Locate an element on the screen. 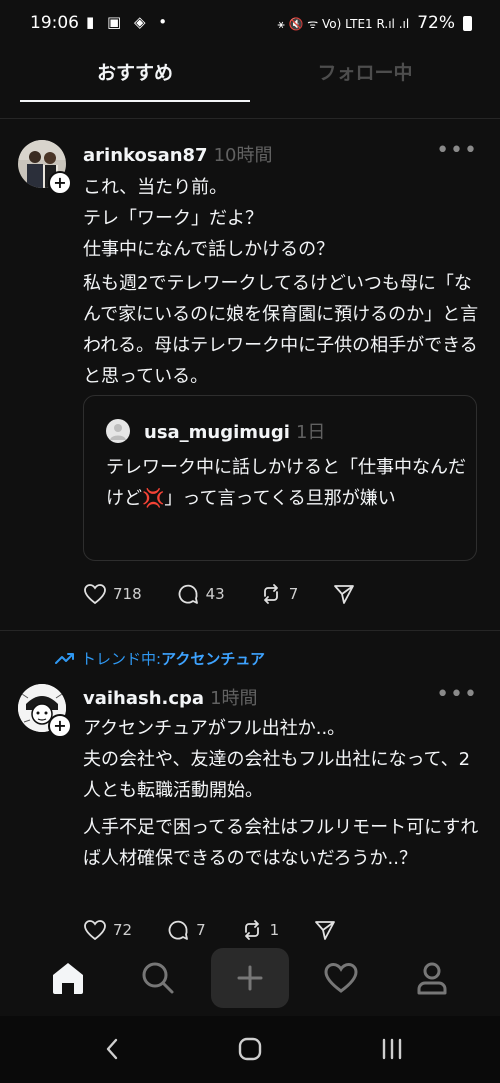 Image resolution: width=500 pixels, height=1083 pixels. nav-home is located at coordinates (68, 978).